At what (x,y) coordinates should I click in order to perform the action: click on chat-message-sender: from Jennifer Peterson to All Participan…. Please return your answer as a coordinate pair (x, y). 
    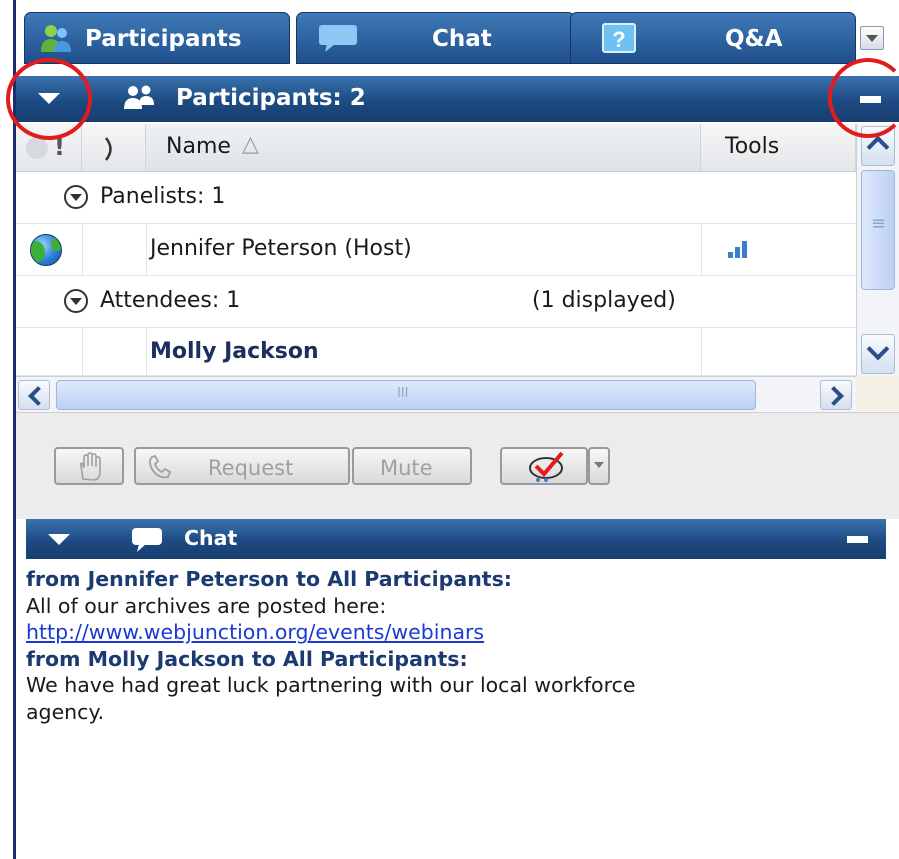
    Looking at the image, I should click on (269, 579).